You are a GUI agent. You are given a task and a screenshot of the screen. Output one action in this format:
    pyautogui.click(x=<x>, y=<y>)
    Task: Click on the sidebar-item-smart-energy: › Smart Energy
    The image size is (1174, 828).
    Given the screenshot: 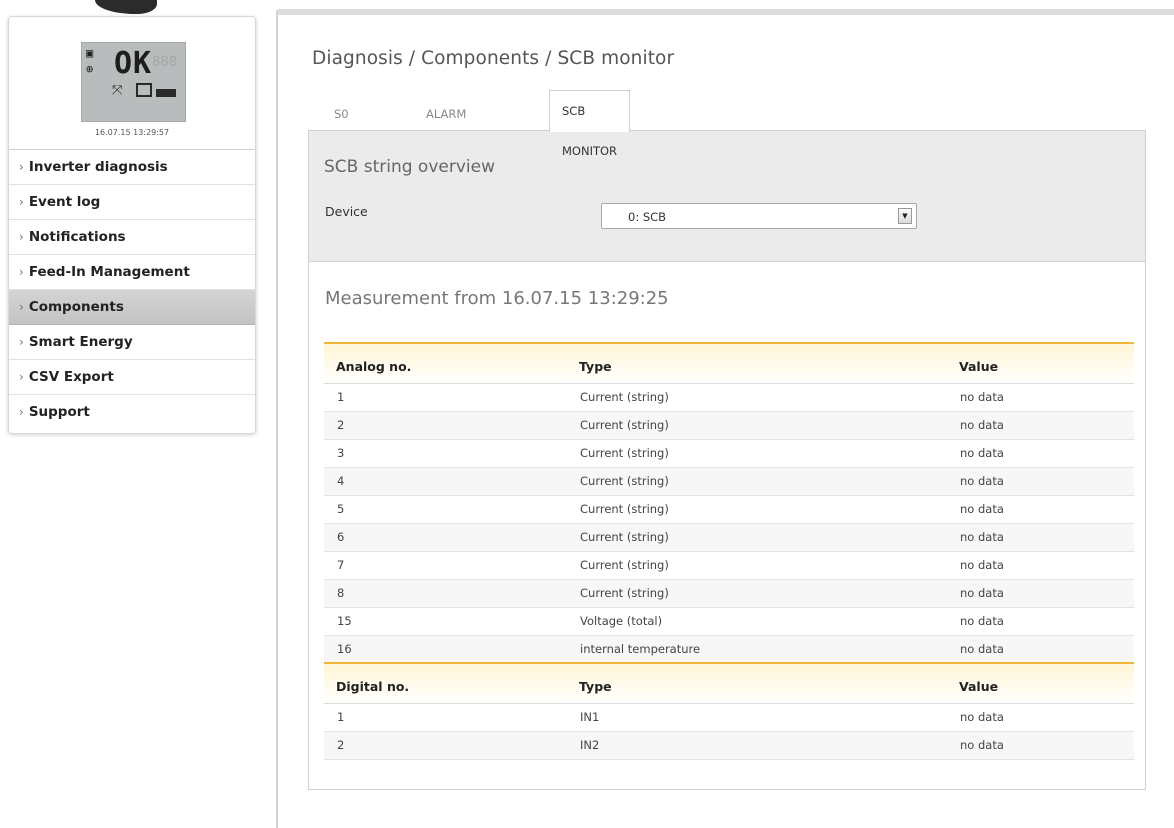 What is the action you would take?
    pyautogui.click(x=132, y=342)
    